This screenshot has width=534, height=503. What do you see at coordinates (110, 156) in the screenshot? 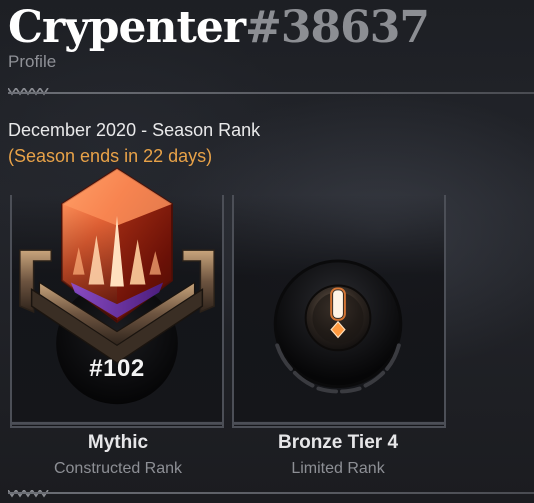
I see `season-ends-text: (Season ends in 22 days)` at bounding box center [110, 156].